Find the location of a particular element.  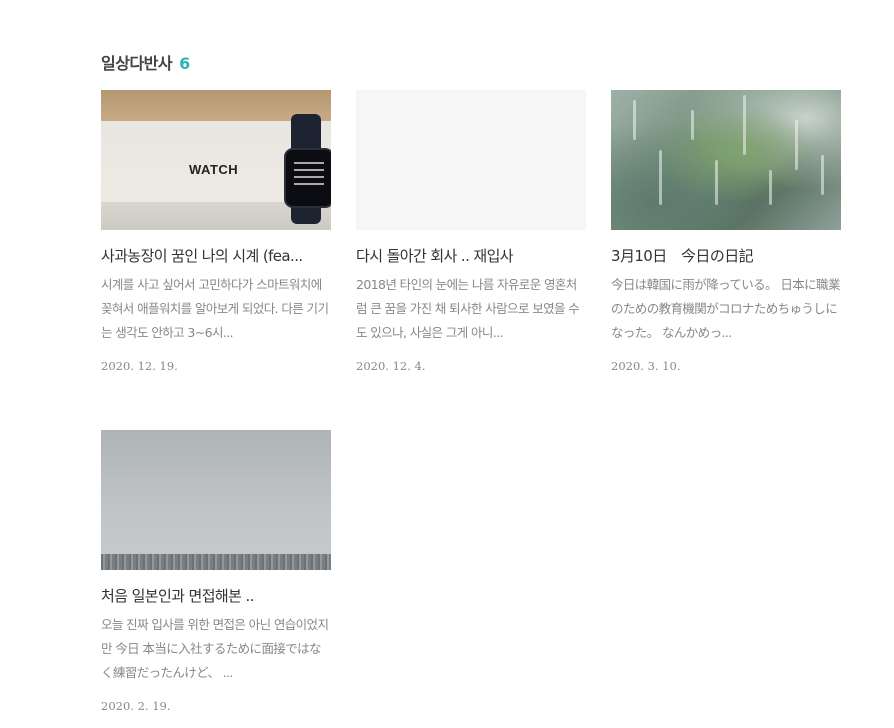

post-date: 2020. 2. 19. is located at coordinates (136, 706).